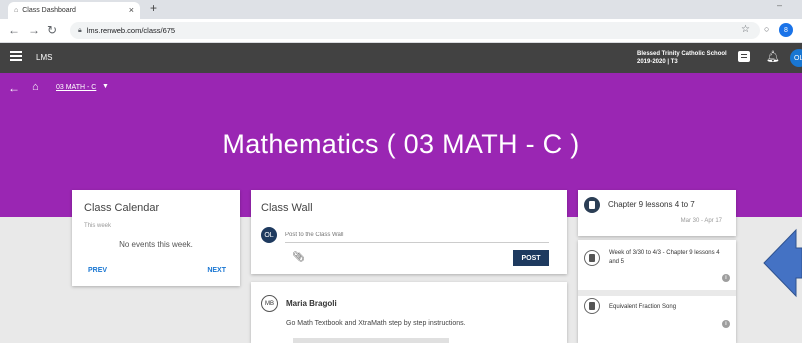 The width and height of the screenshot is (802, 343). Describe the element at coordinates (744, 56) in the screenshot. I see `messages-icon` at that location.